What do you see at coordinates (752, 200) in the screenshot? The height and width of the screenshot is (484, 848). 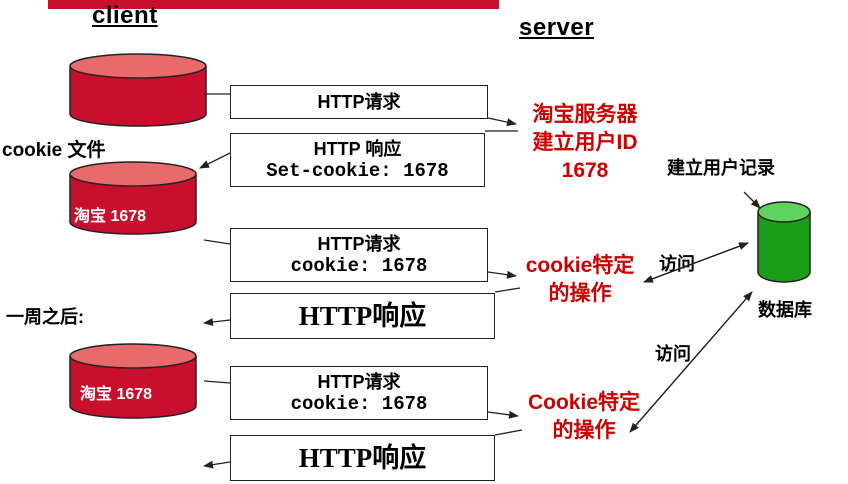 I see `arrow-create-record` at bounding box center [752, 200].